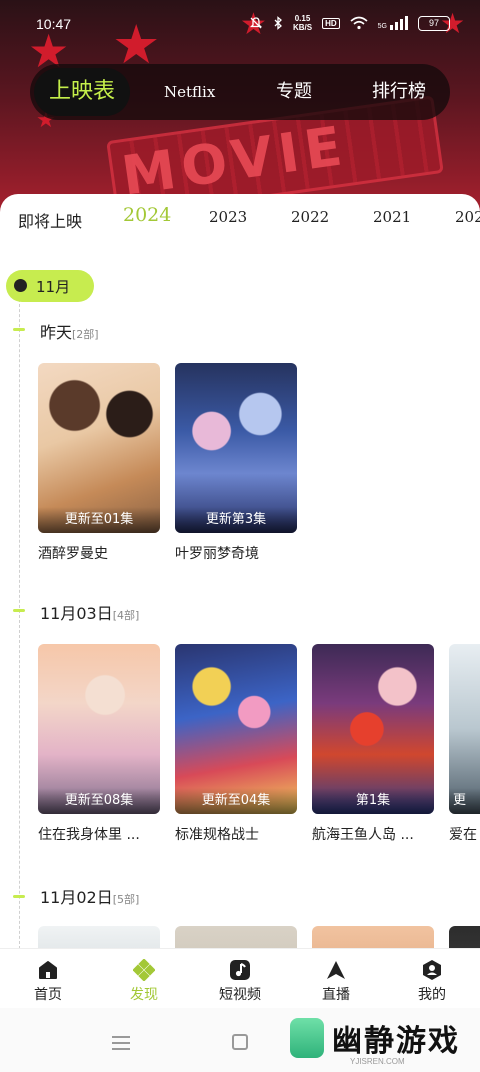 This screenshot has height=1072, width=480. I want to click on tab-rankings: 排行榜, so click(399, 92).